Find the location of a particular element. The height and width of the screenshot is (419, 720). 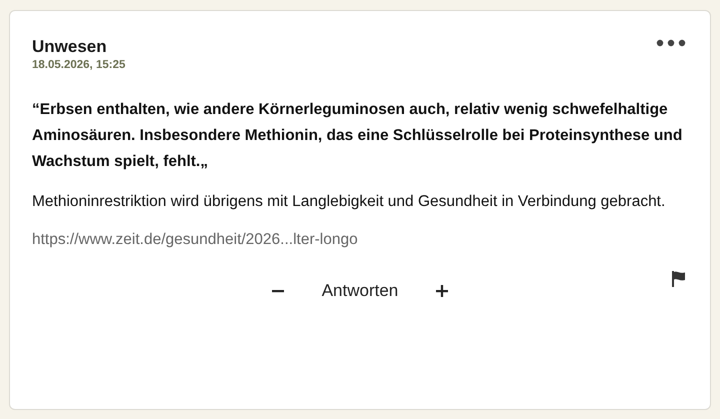

timestamp: 18.05.2026, 15:25 is located at coordinates (79, 65).